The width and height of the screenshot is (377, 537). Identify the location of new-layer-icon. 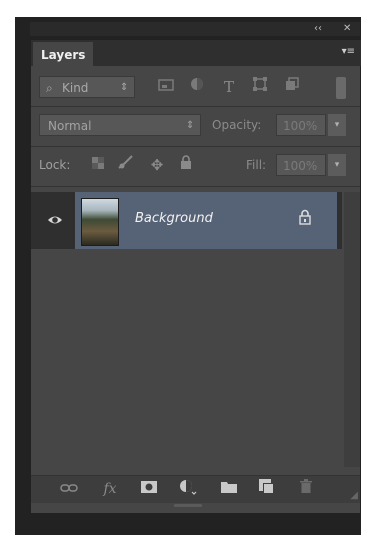
(266, 489).